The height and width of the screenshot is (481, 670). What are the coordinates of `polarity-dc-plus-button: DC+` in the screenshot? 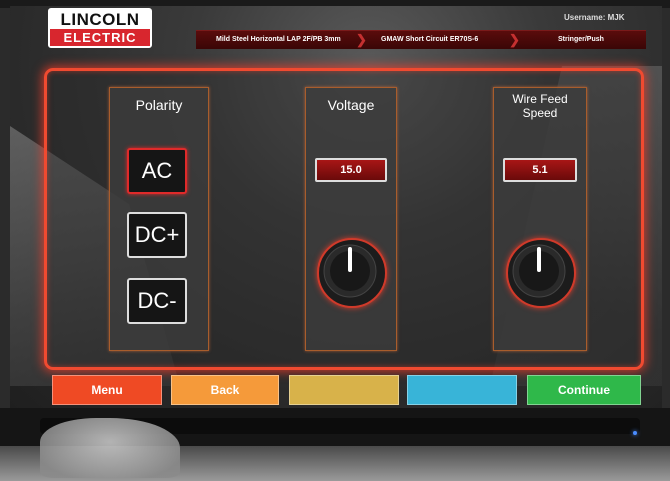 It's located at (157, 235).